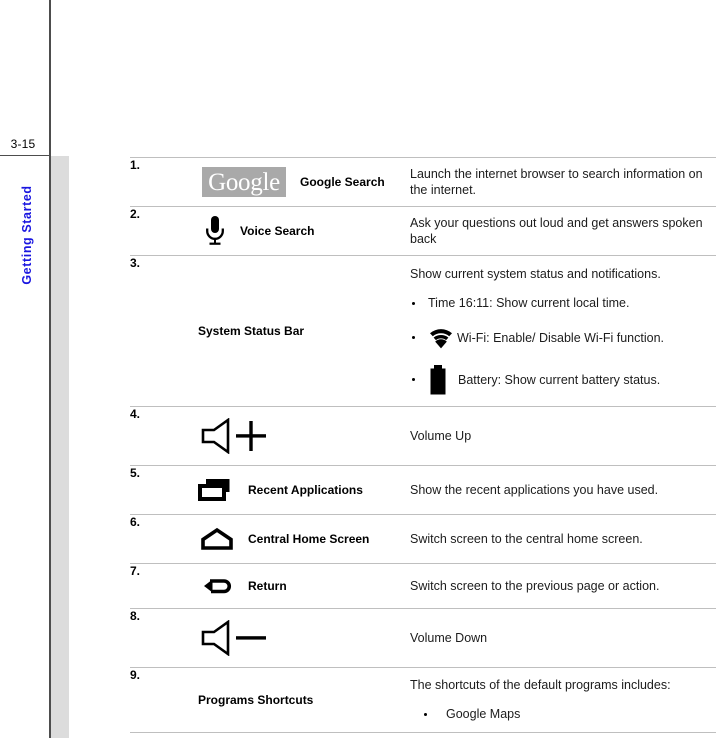  I want to click on list-item: Battery: Show current battery status., so click(563, 380).